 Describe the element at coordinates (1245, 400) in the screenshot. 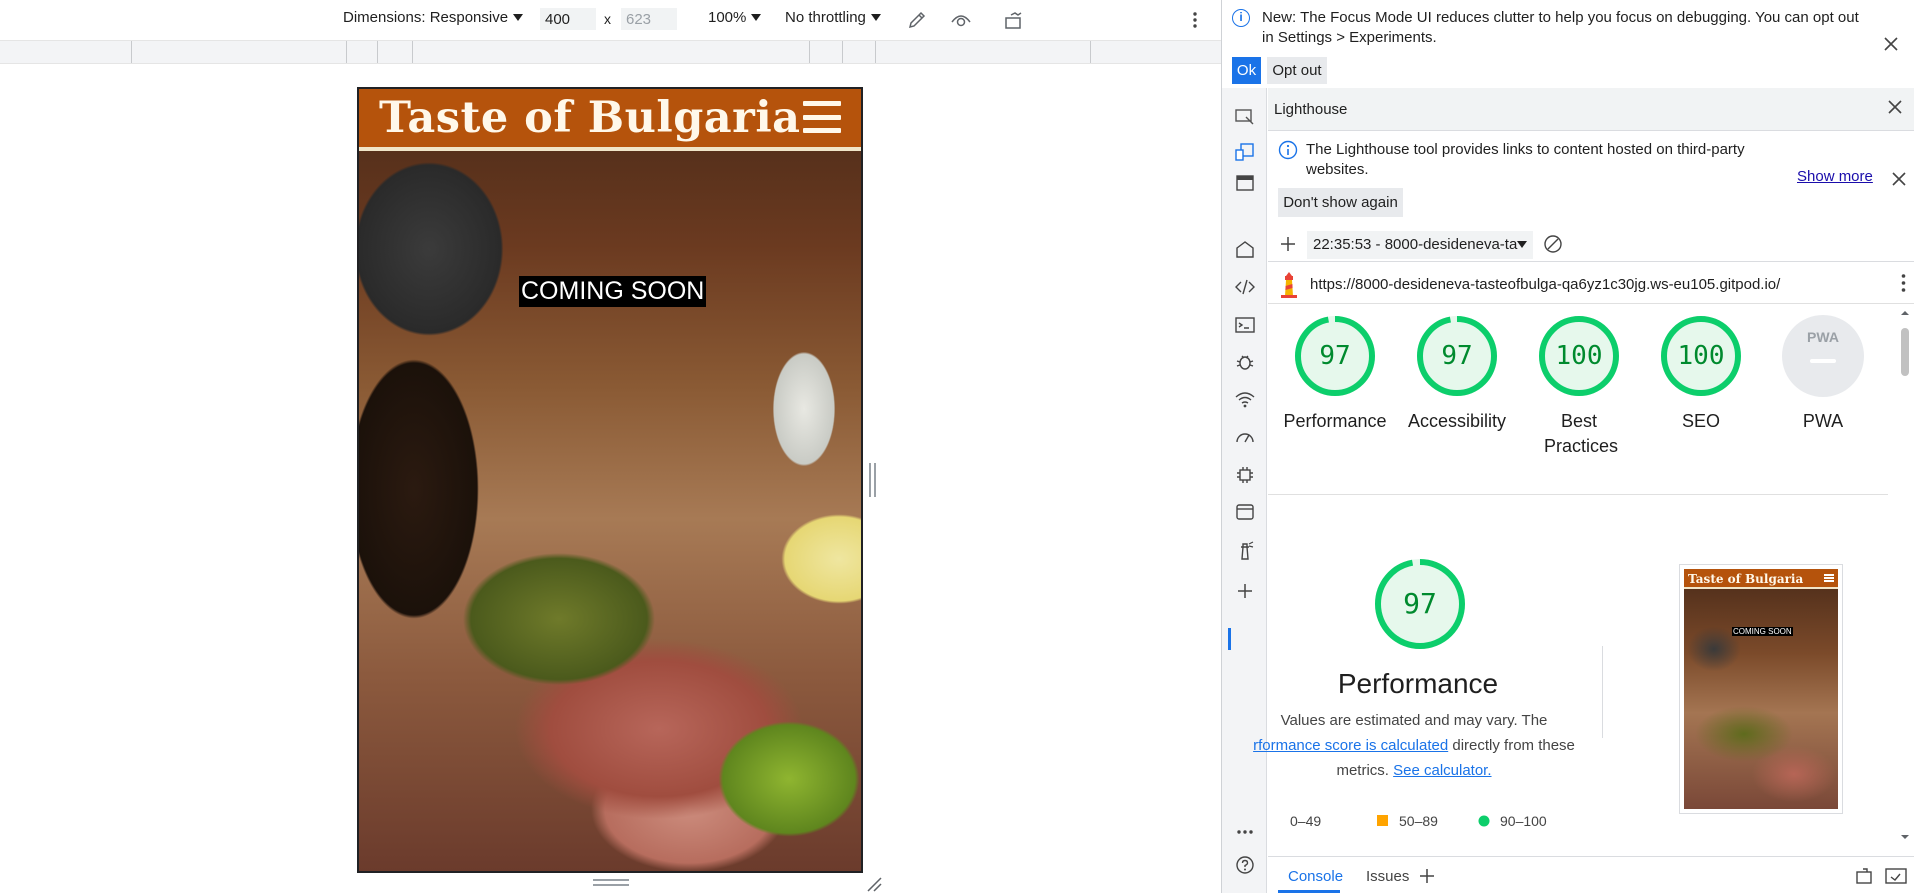

I see `network-wifi-icon` at that location.